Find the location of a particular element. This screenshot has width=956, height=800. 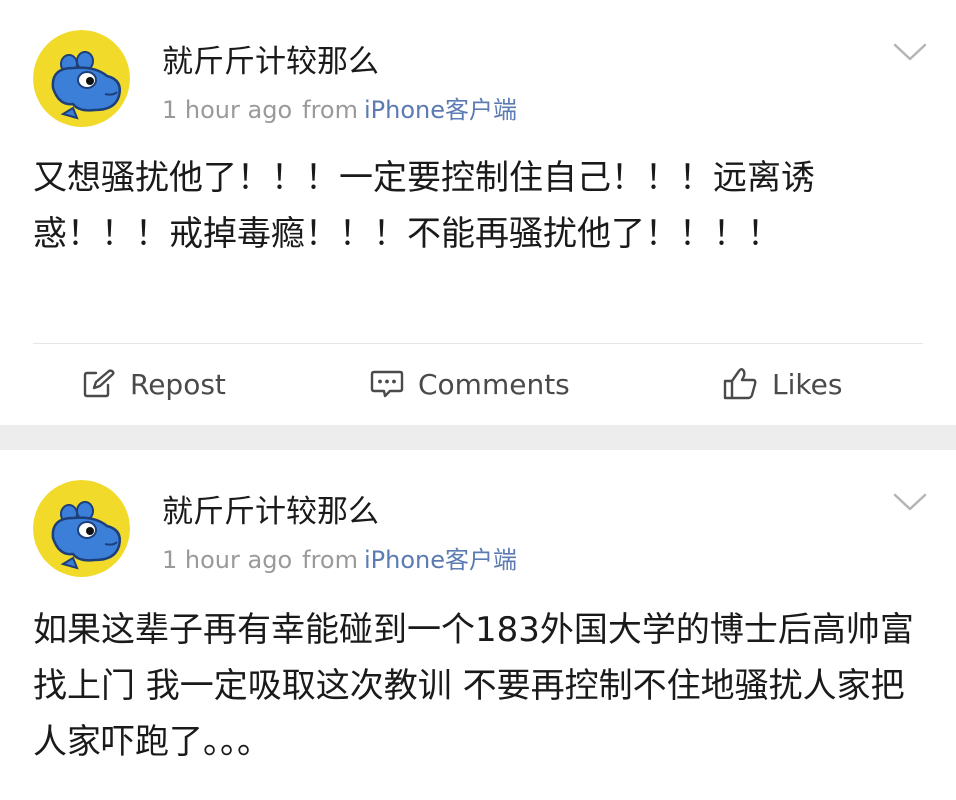

comments-button: Comments is located at coordinates (470, 384).